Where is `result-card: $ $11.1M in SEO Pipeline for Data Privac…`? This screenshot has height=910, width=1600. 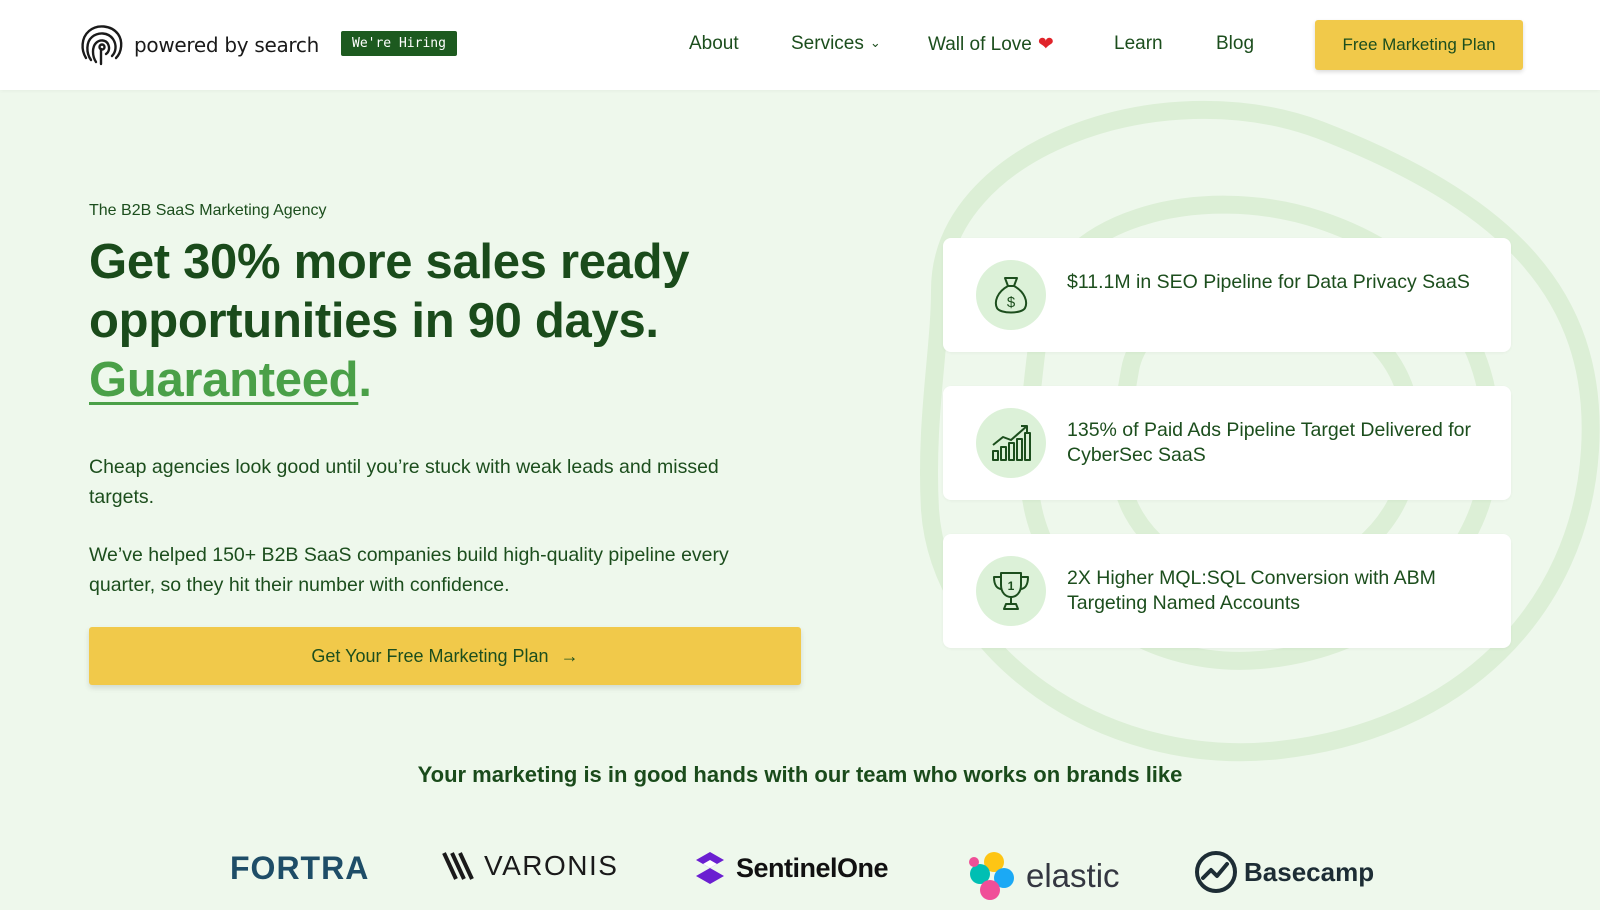
result-card: $ $11.1M in SEO Pipeline for Data Privac… is located at coordinates (1227, 295).